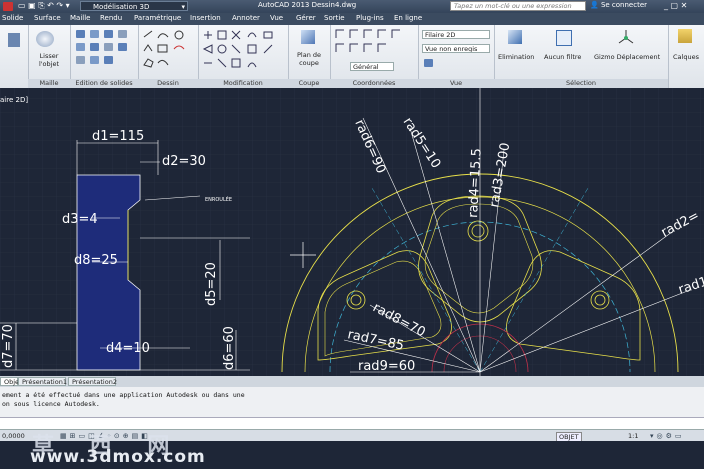 The width and height of the screenshot is (704, 469). What do you see at coordinates (94, 34) in the screenshot?
I see `subtract-icon` at bounding box center [94, 34].